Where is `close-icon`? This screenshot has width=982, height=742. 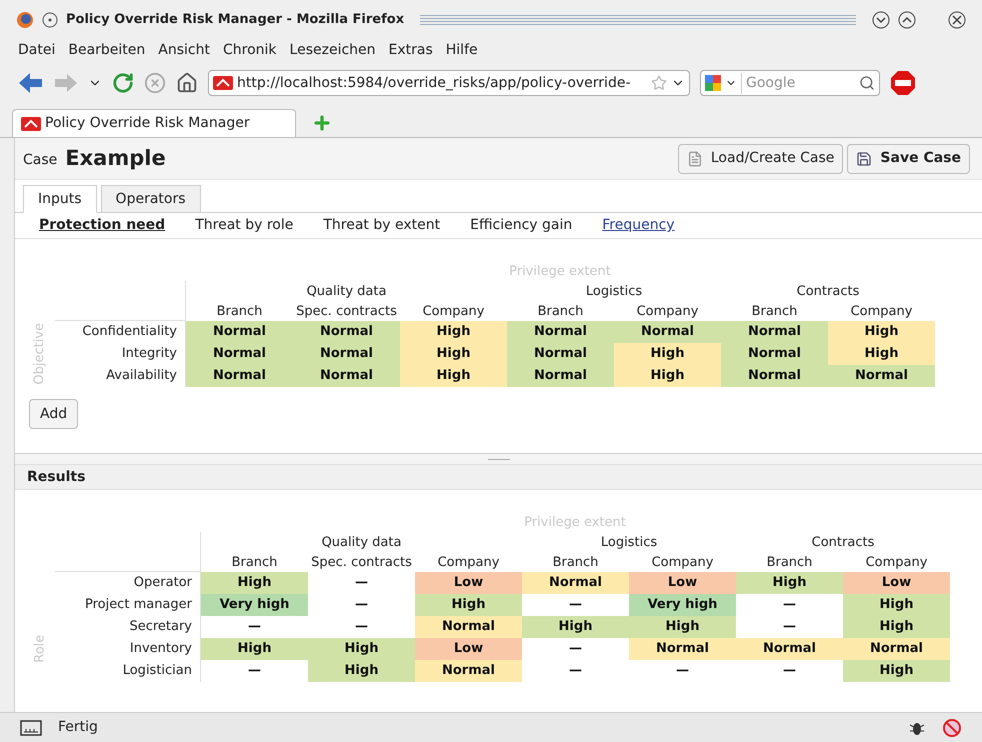
close-icon is located at coordinates (957, 20).